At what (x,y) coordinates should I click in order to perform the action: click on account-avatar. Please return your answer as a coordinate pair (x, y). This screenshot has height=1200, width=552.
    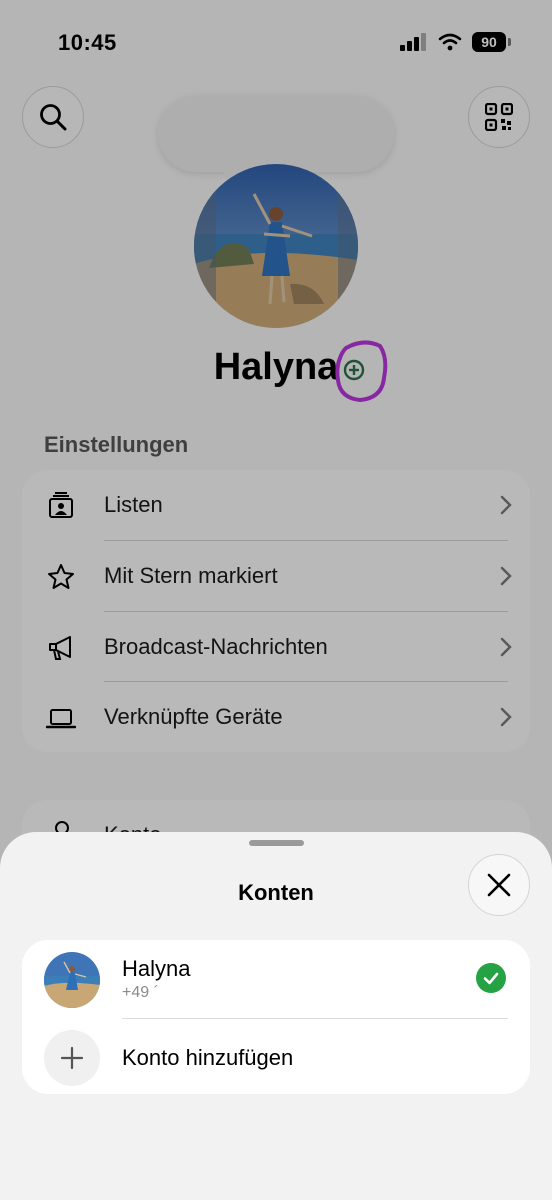
    Looking at the image, I should click on (72, 980).